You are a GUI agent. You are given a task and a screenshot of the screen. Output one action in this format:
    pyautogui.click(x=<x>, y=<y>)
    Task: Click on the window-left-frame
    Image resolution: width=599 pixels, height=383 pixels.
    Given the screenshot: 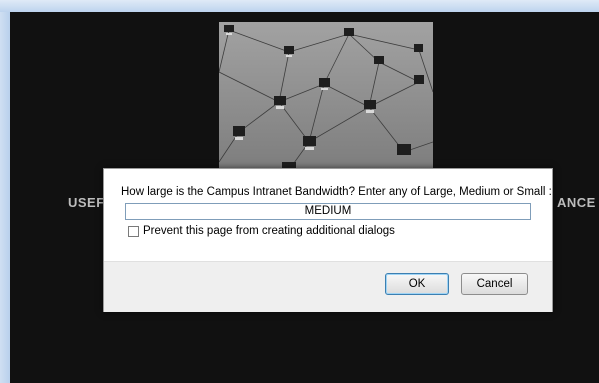 What is the action you would take?
    pyautogui.click(x=5, y=197)
    